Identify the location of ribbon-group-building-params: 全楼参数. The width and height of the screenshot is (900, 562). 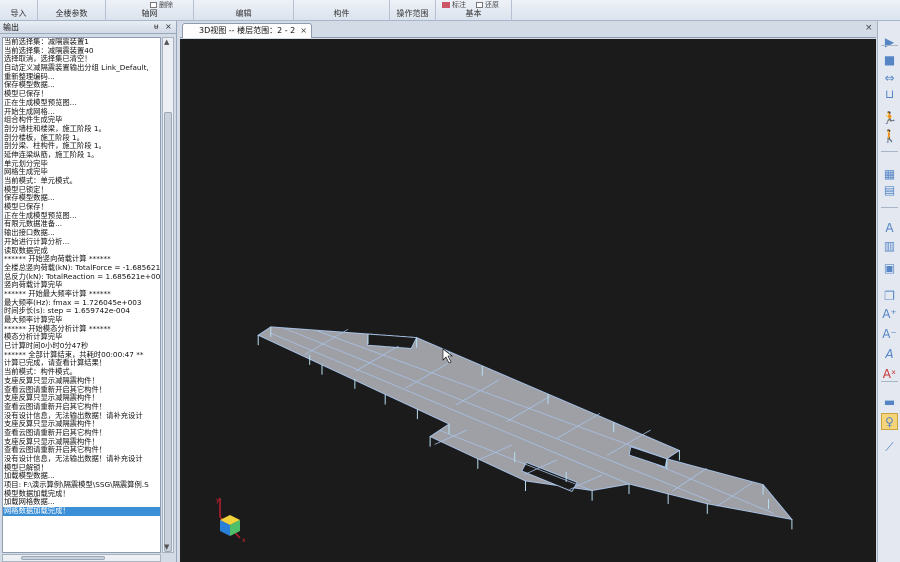
(72, 10).